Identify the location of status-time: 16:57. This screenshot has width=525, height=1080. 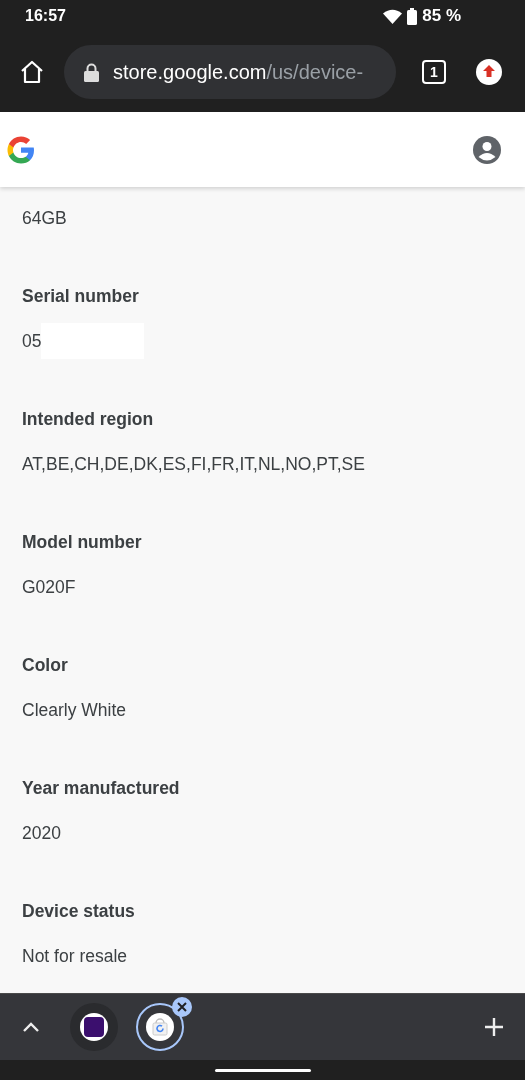
(45, 16).